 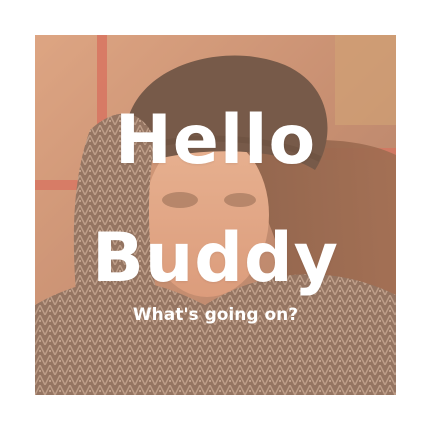 I want to click on headline-line-1: Hello, so click(x=215, y=140).